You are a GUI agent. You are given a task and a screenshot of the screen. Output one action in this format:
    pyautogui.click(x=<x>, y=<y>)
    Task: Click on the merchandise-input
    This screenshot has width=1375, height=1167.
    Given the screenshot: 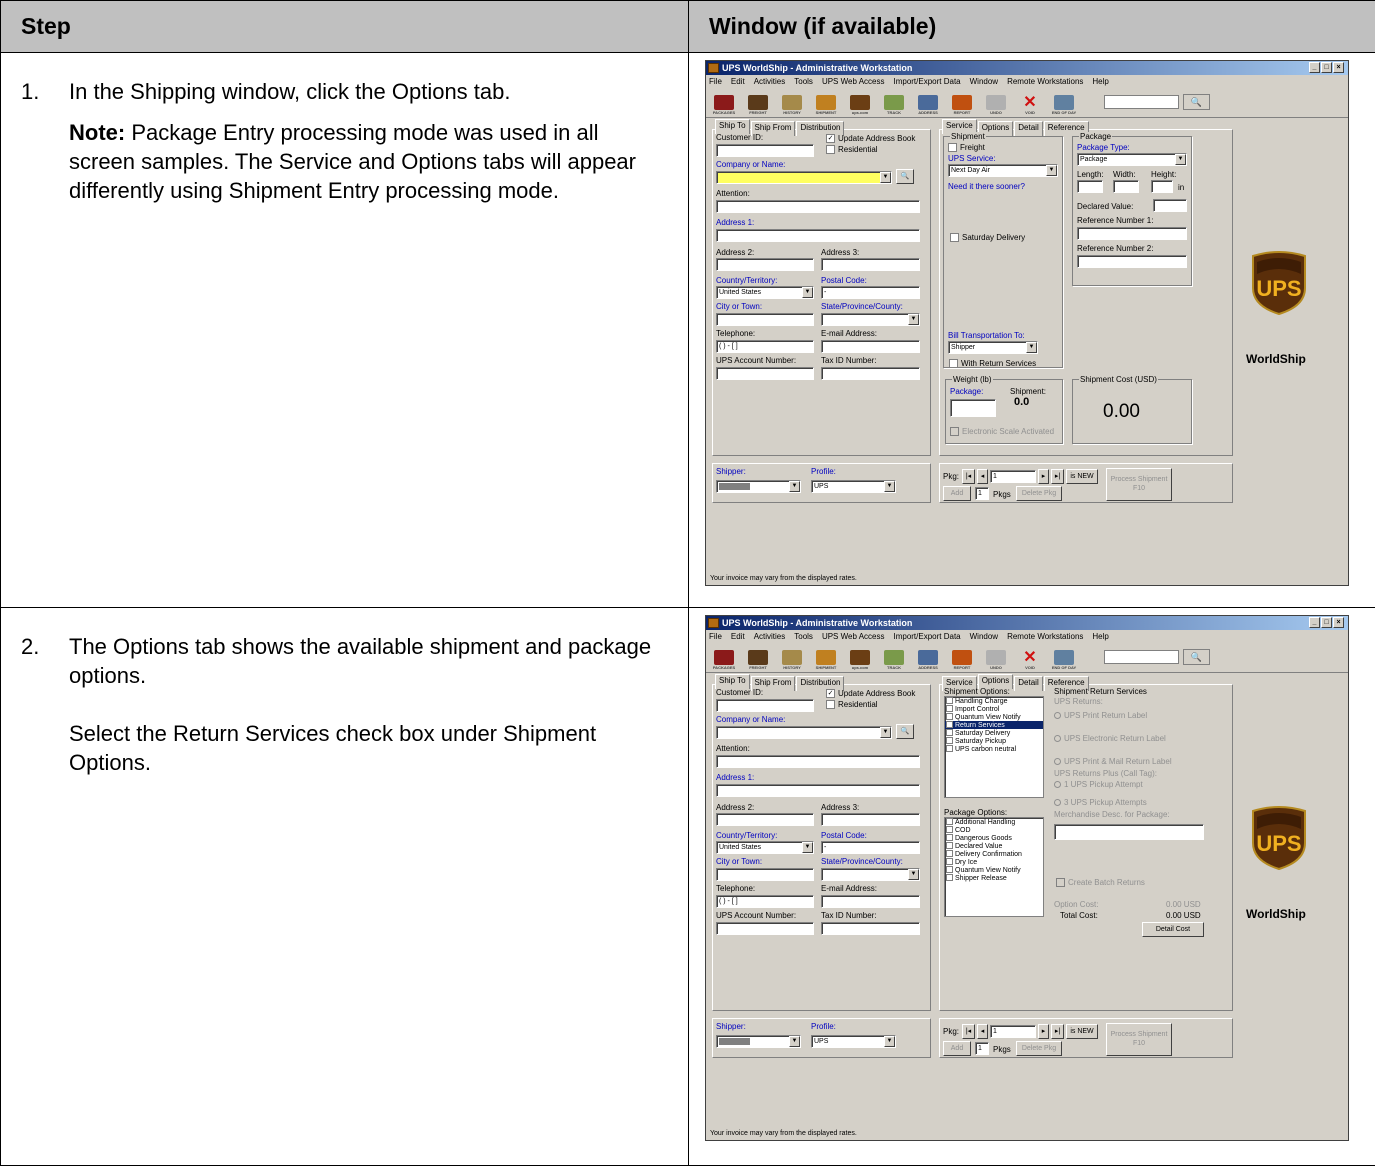 What is the action you would take?
    pyautogui.click(x=1129, y=832)
    